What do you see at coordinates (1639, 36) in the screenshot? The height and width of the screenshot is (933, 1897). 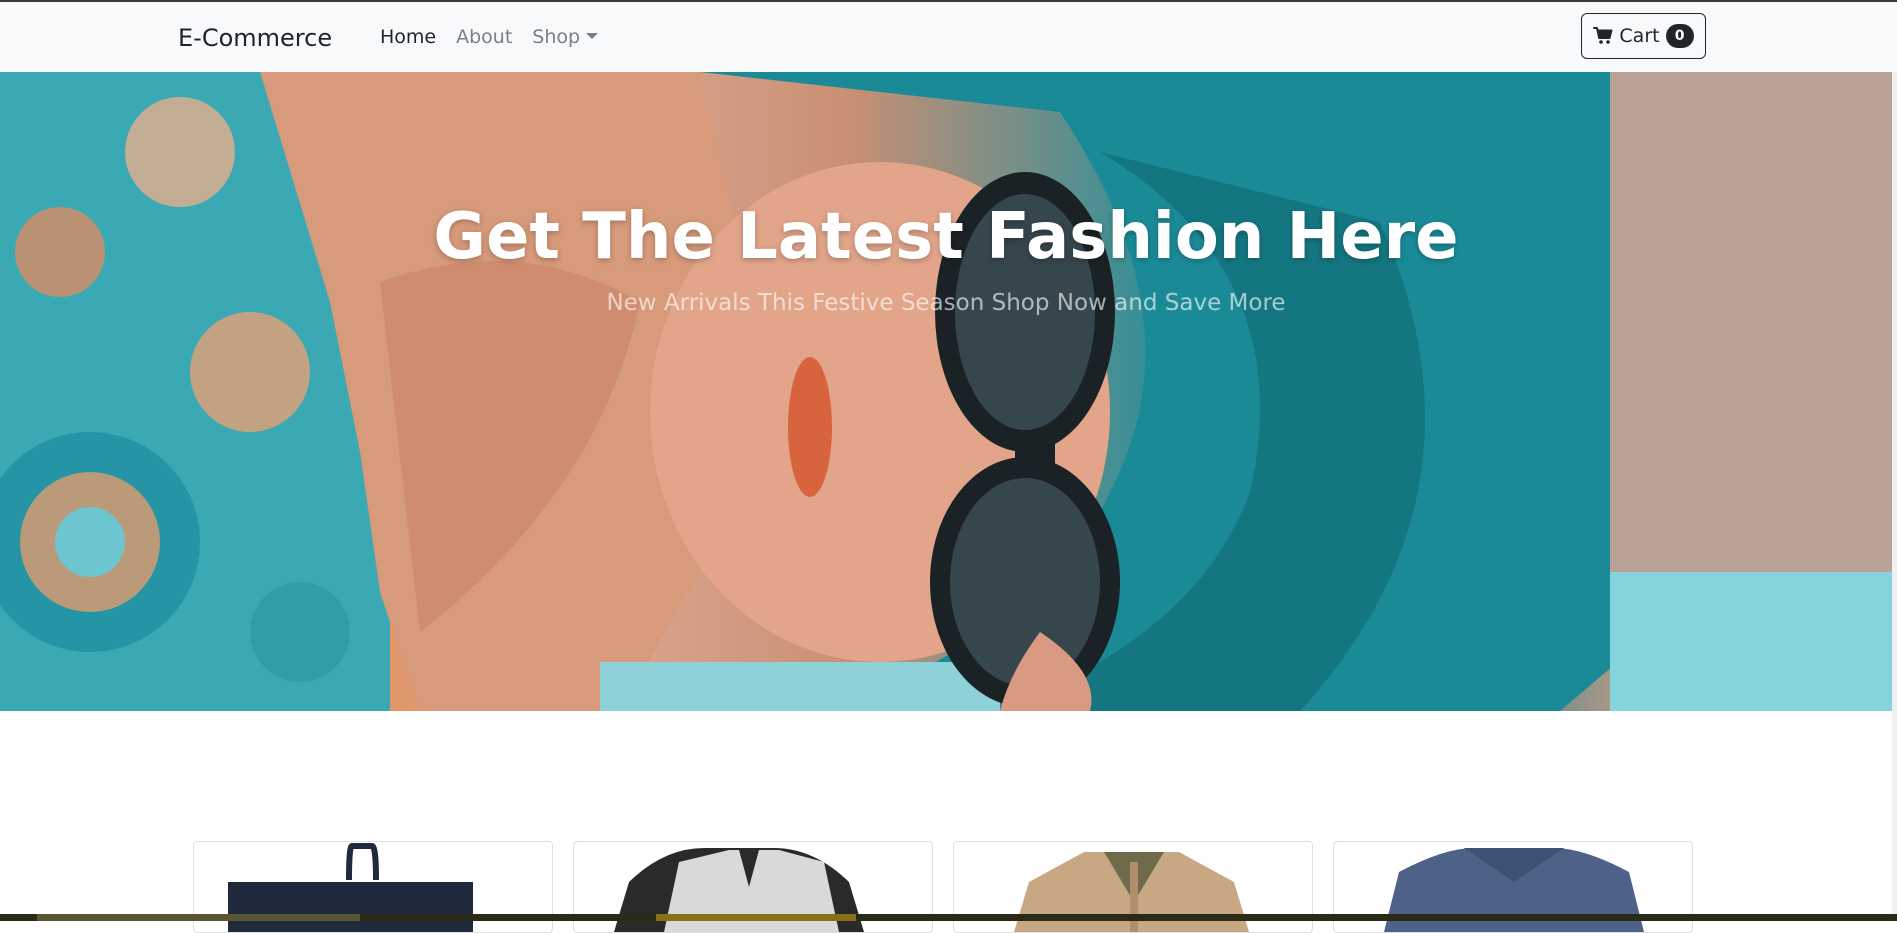 I see `cart-label: Cart` at bounding box center [1639, 36].